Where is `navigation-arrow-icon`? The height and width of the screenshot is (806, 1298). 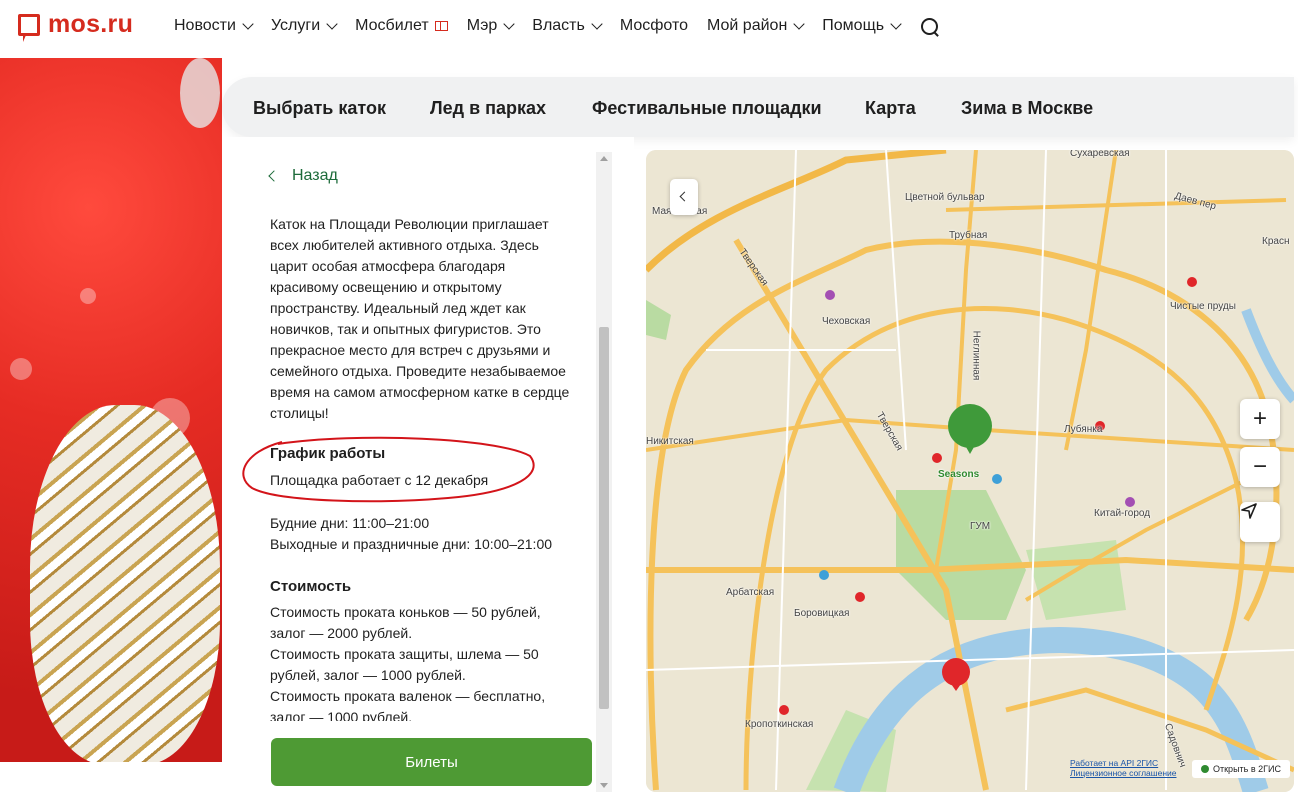 navigation-arrow-icon is located at coordinates (1249, 511).